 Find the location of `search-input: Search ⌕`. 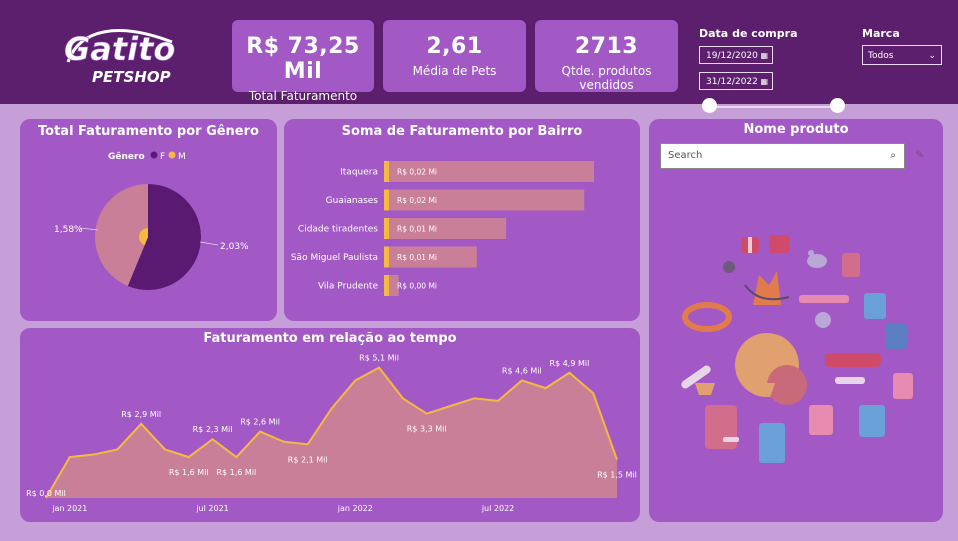

search-input: Search ⌕ is located at coordinates (782, 156).